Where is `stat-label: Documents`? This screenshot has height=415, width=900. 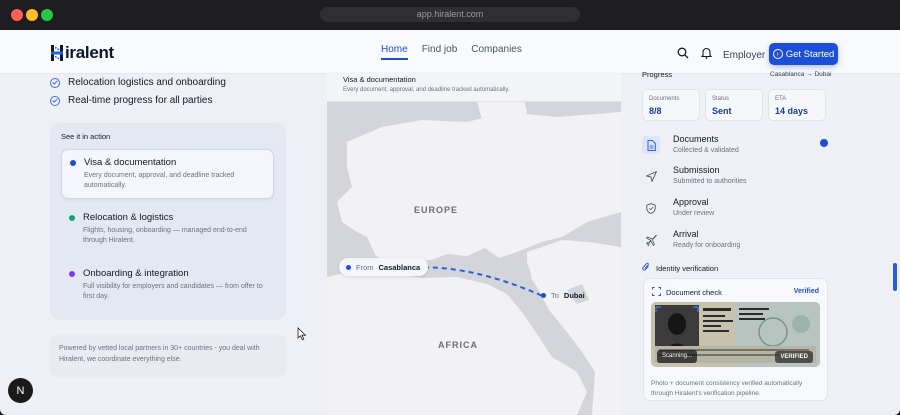 stat-label: Documents is located at coordinates (664, 99).